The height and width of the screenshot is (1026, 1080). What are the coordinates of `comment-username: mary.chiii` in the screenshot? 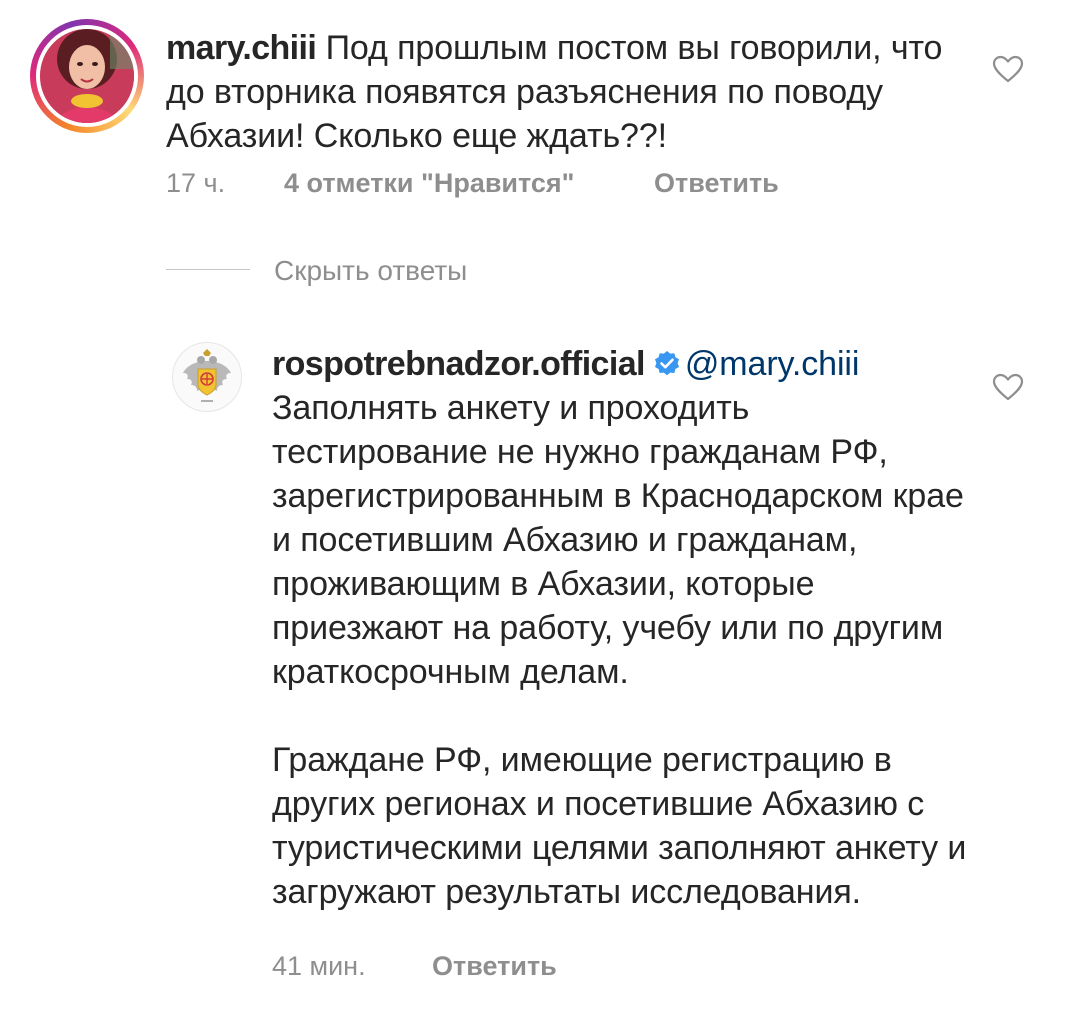 It's located at (241, 48).